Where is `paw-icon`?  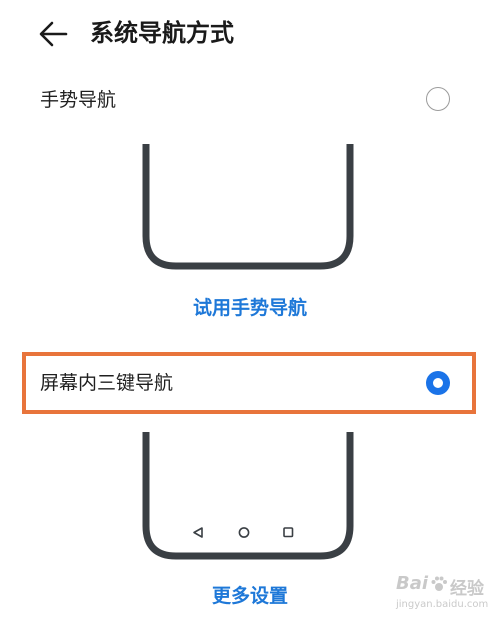 paw-icon is located at coordinates (439, 583).